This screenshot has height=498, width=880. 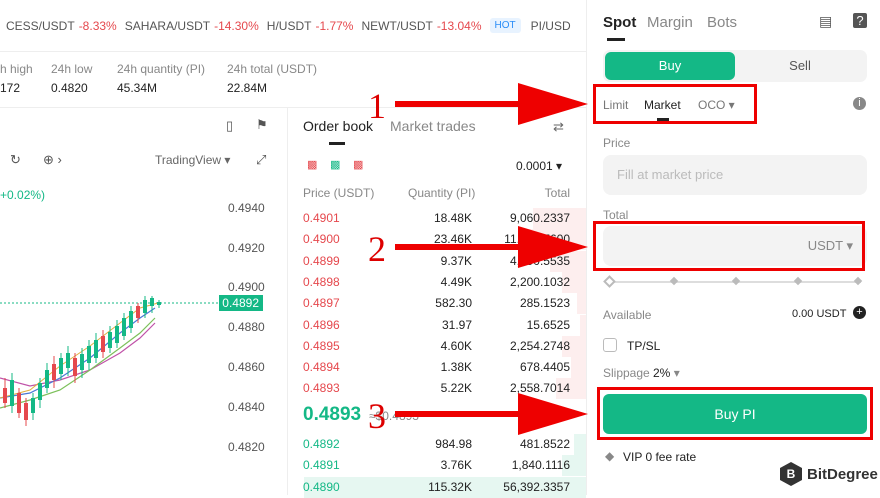 I want to click on precision-value: 0.0001, so click(x=534, y=166).